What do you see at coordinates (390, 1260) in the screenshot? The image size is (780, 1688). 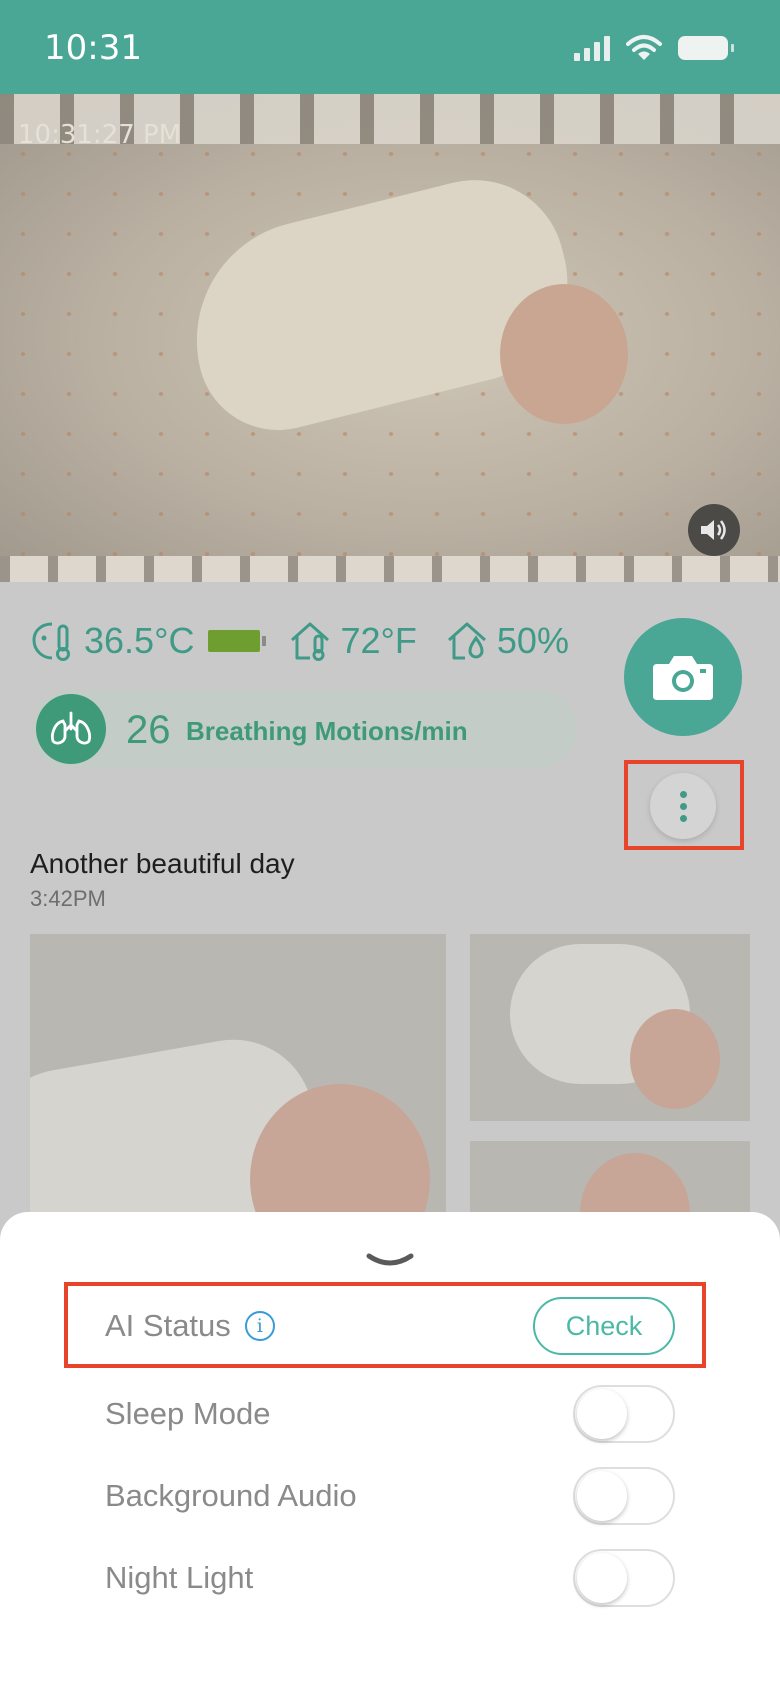 I see `chevron-down-icon` at bounding box center [390, 1260].